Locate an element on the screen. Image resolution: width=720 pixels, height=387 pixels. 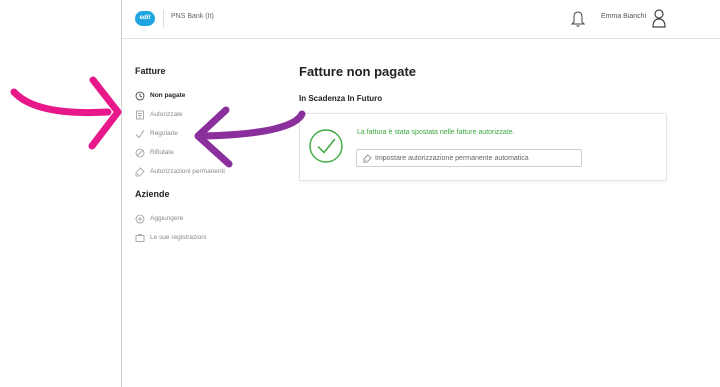
sidebar-item-label: Le sue registrazioni is located at coordinates (178, 237).